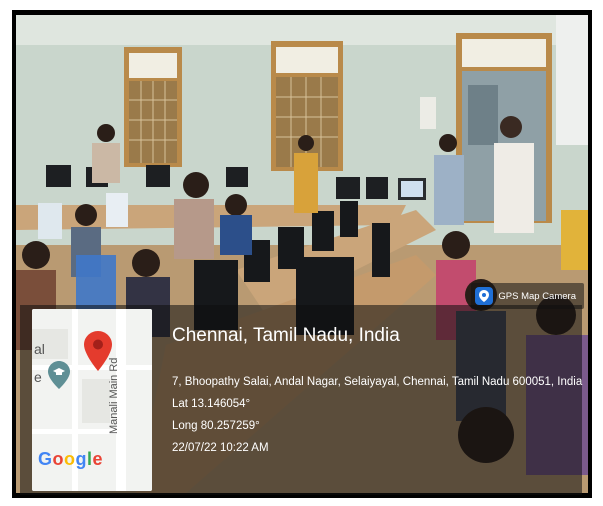  Describe the element at coordinates (211, 404) in the screenshot. I see `latitude: Lat 13.146054°` at that location.